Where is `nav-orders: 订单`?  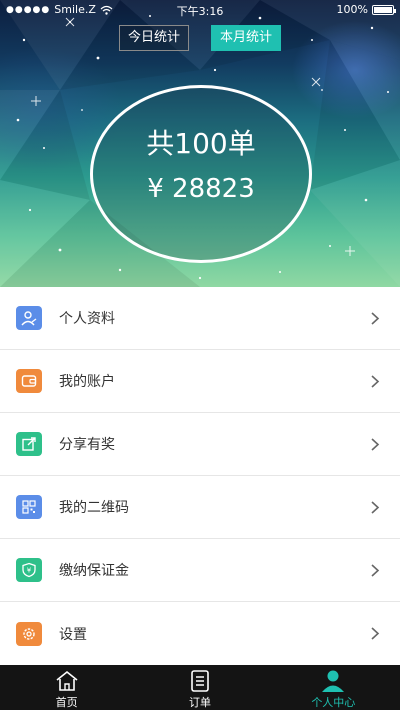 nav-orders: 订单 is located at coordinates (199, 687).